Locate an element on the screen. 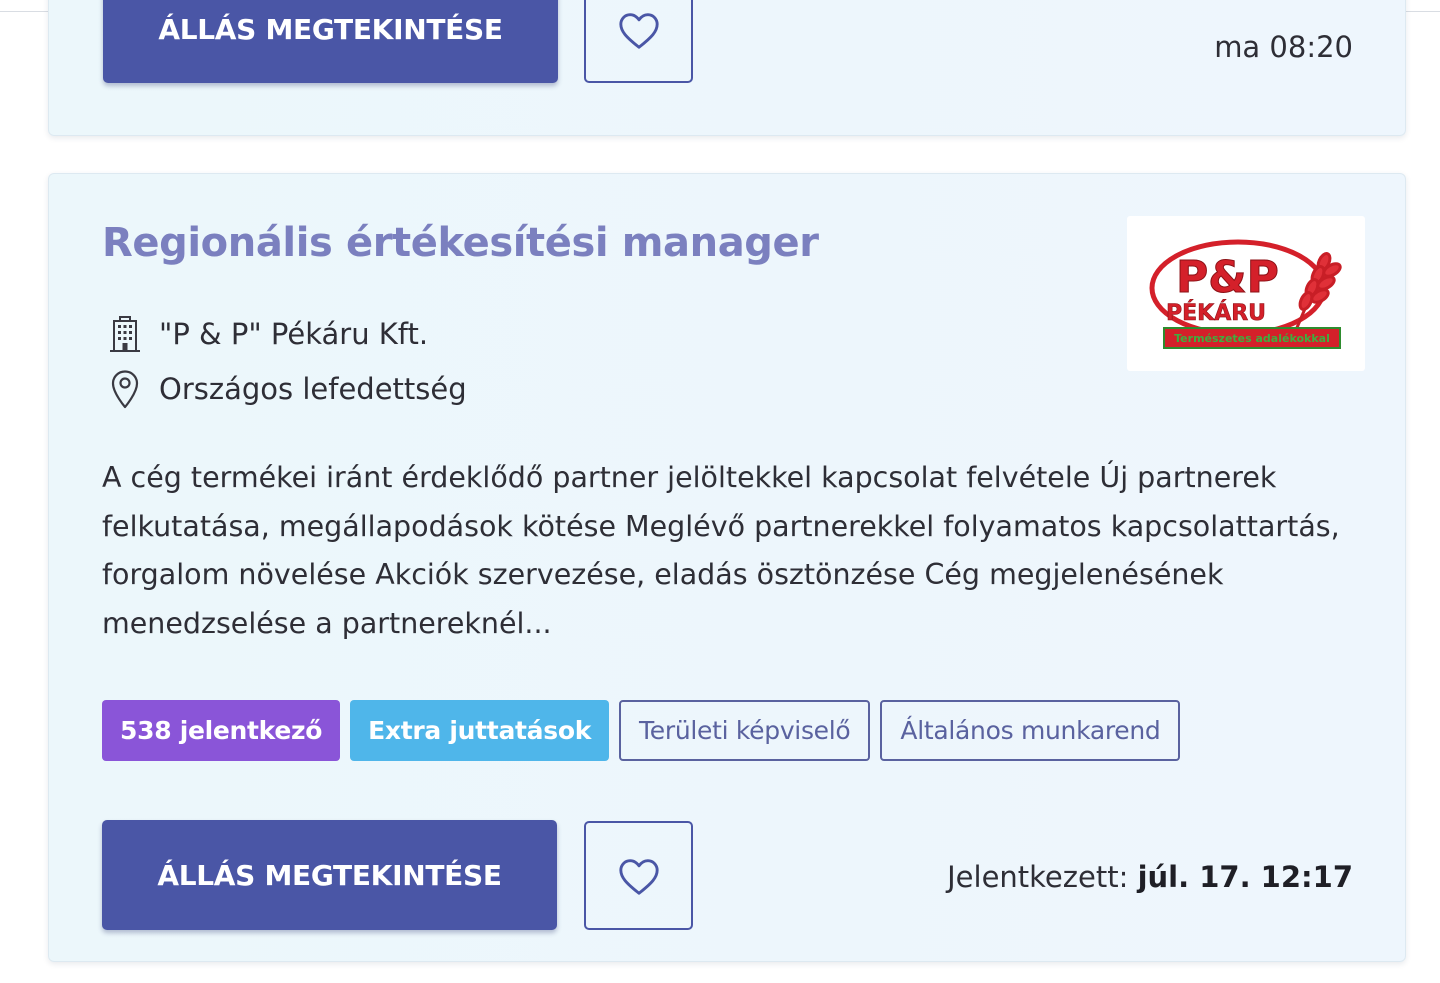 The height and width of the screenshot is (983, 1440). schedule-tag: Általános munkarend is located at coordinates (1030, 730).